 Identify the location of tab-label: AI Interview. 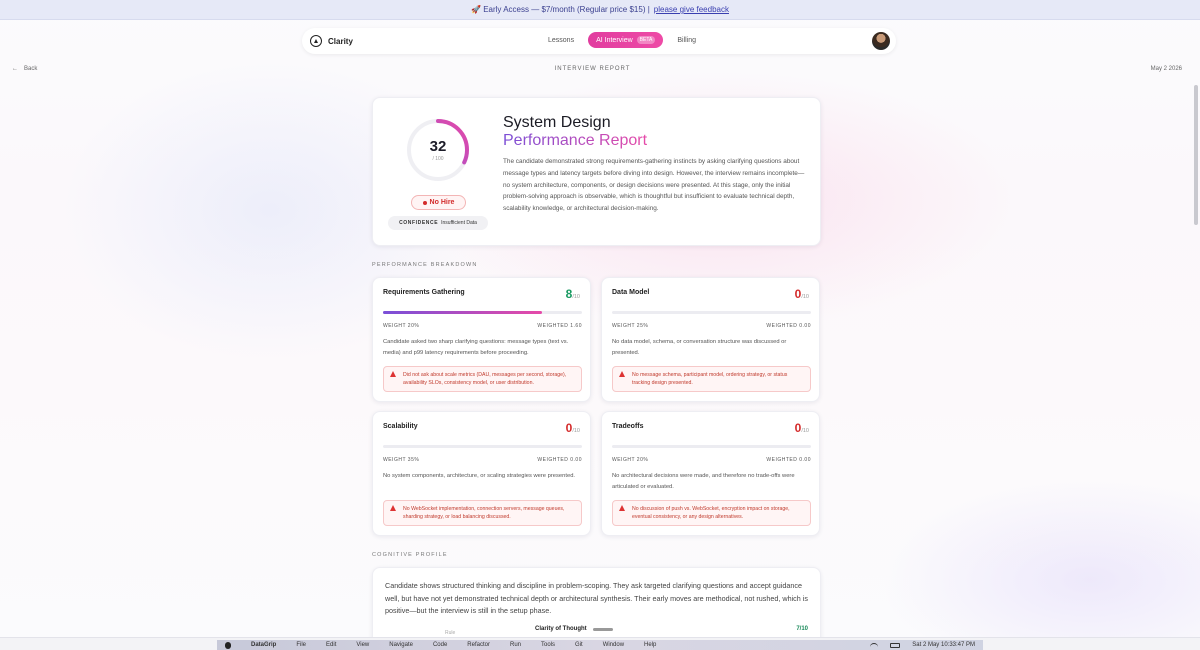
(614, 40).